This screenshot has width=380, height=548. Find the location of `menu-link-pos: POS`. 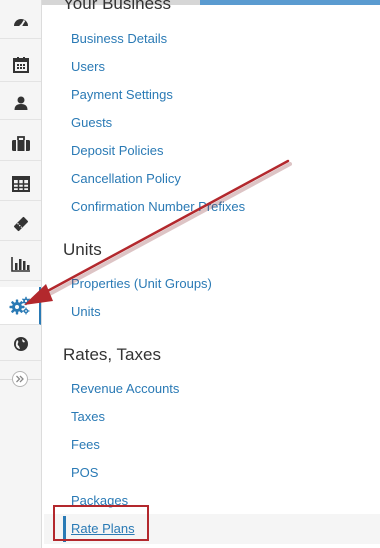

menu-link-pos: POS is located at coordinates (84, 473).